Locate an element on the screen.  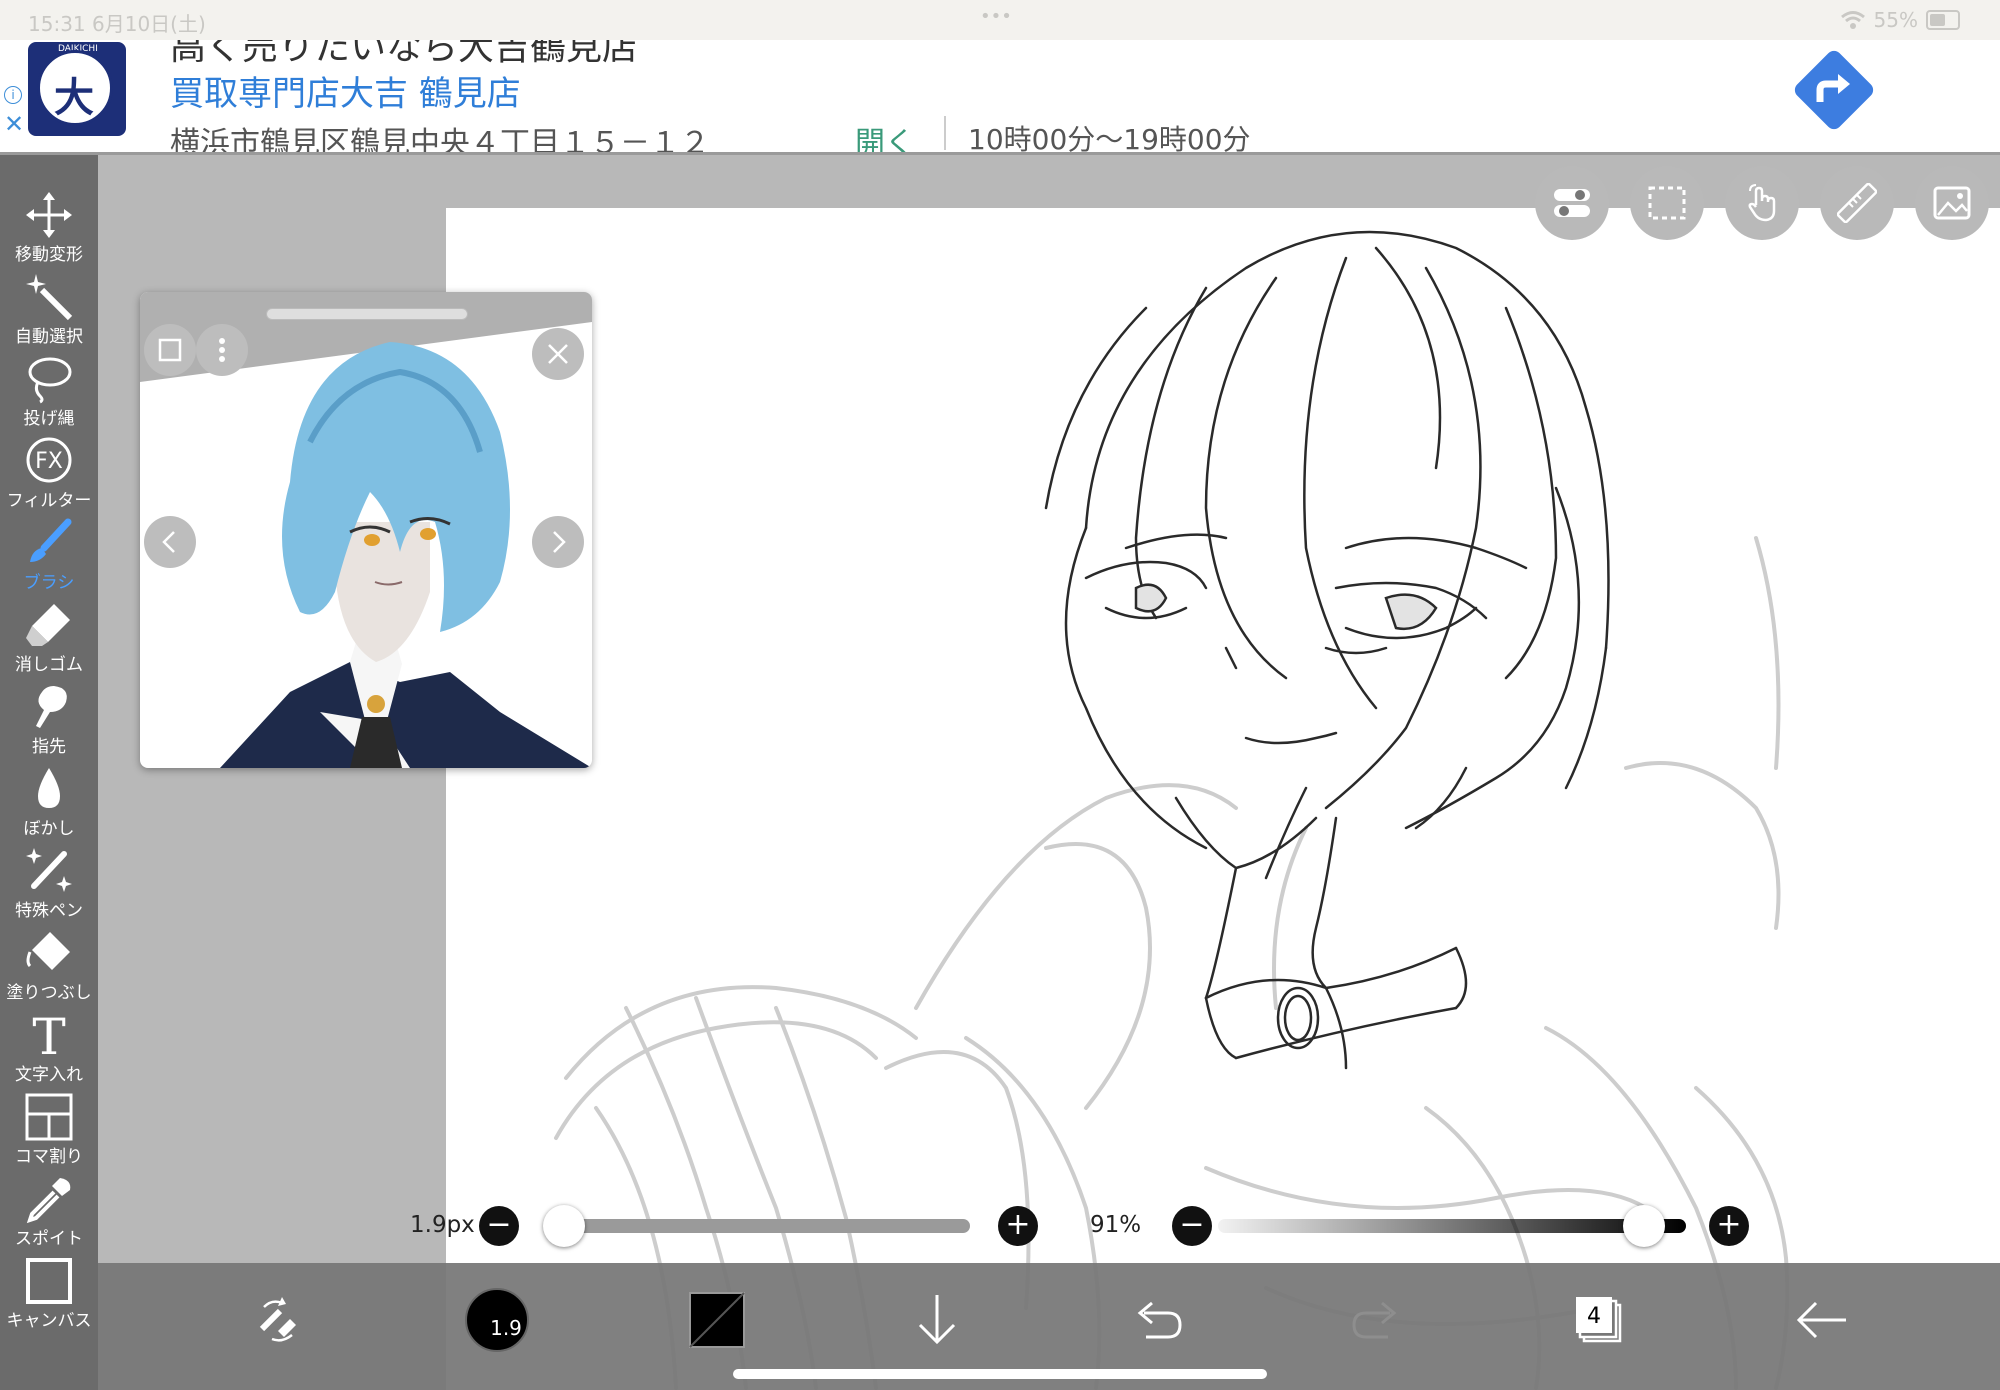
brush-size-decrease-button: − is located at coordinates (499, 1226).